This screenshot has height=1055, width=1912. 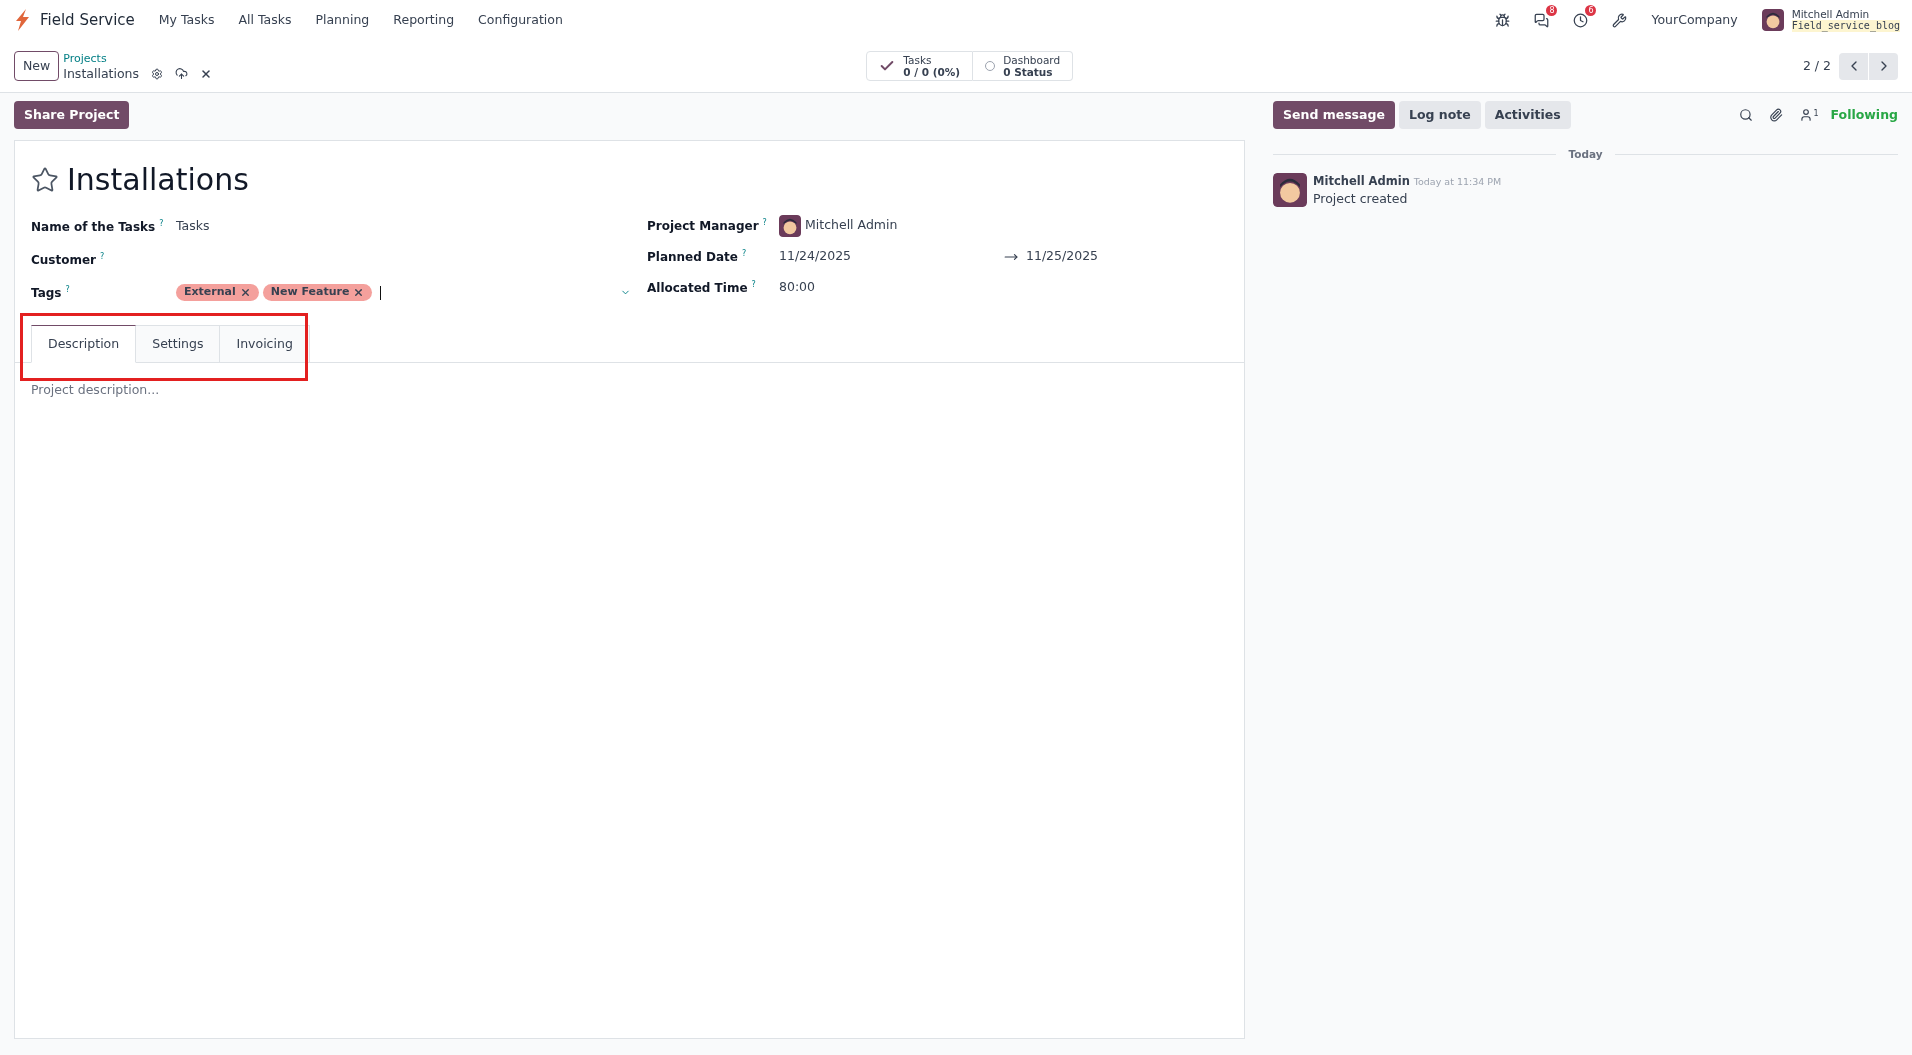 I want to click on form-tab: Description, so click(x=84, y=344).